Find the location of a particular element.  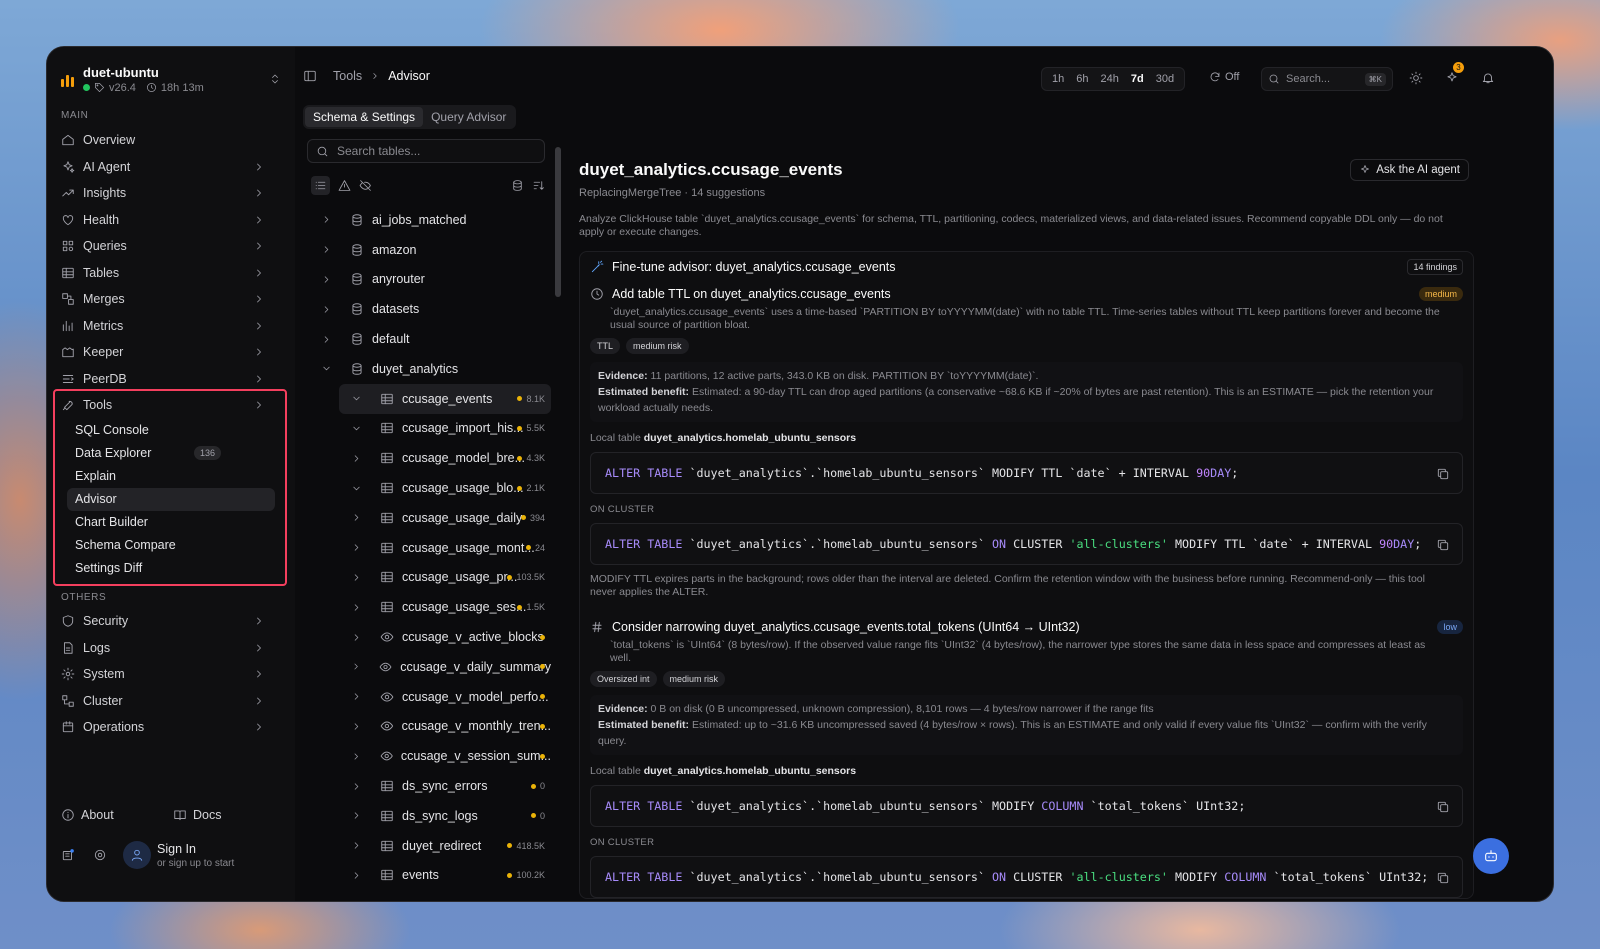

table-row: ccusage_usage_mont... 24 is located at coordinates (429, 548).